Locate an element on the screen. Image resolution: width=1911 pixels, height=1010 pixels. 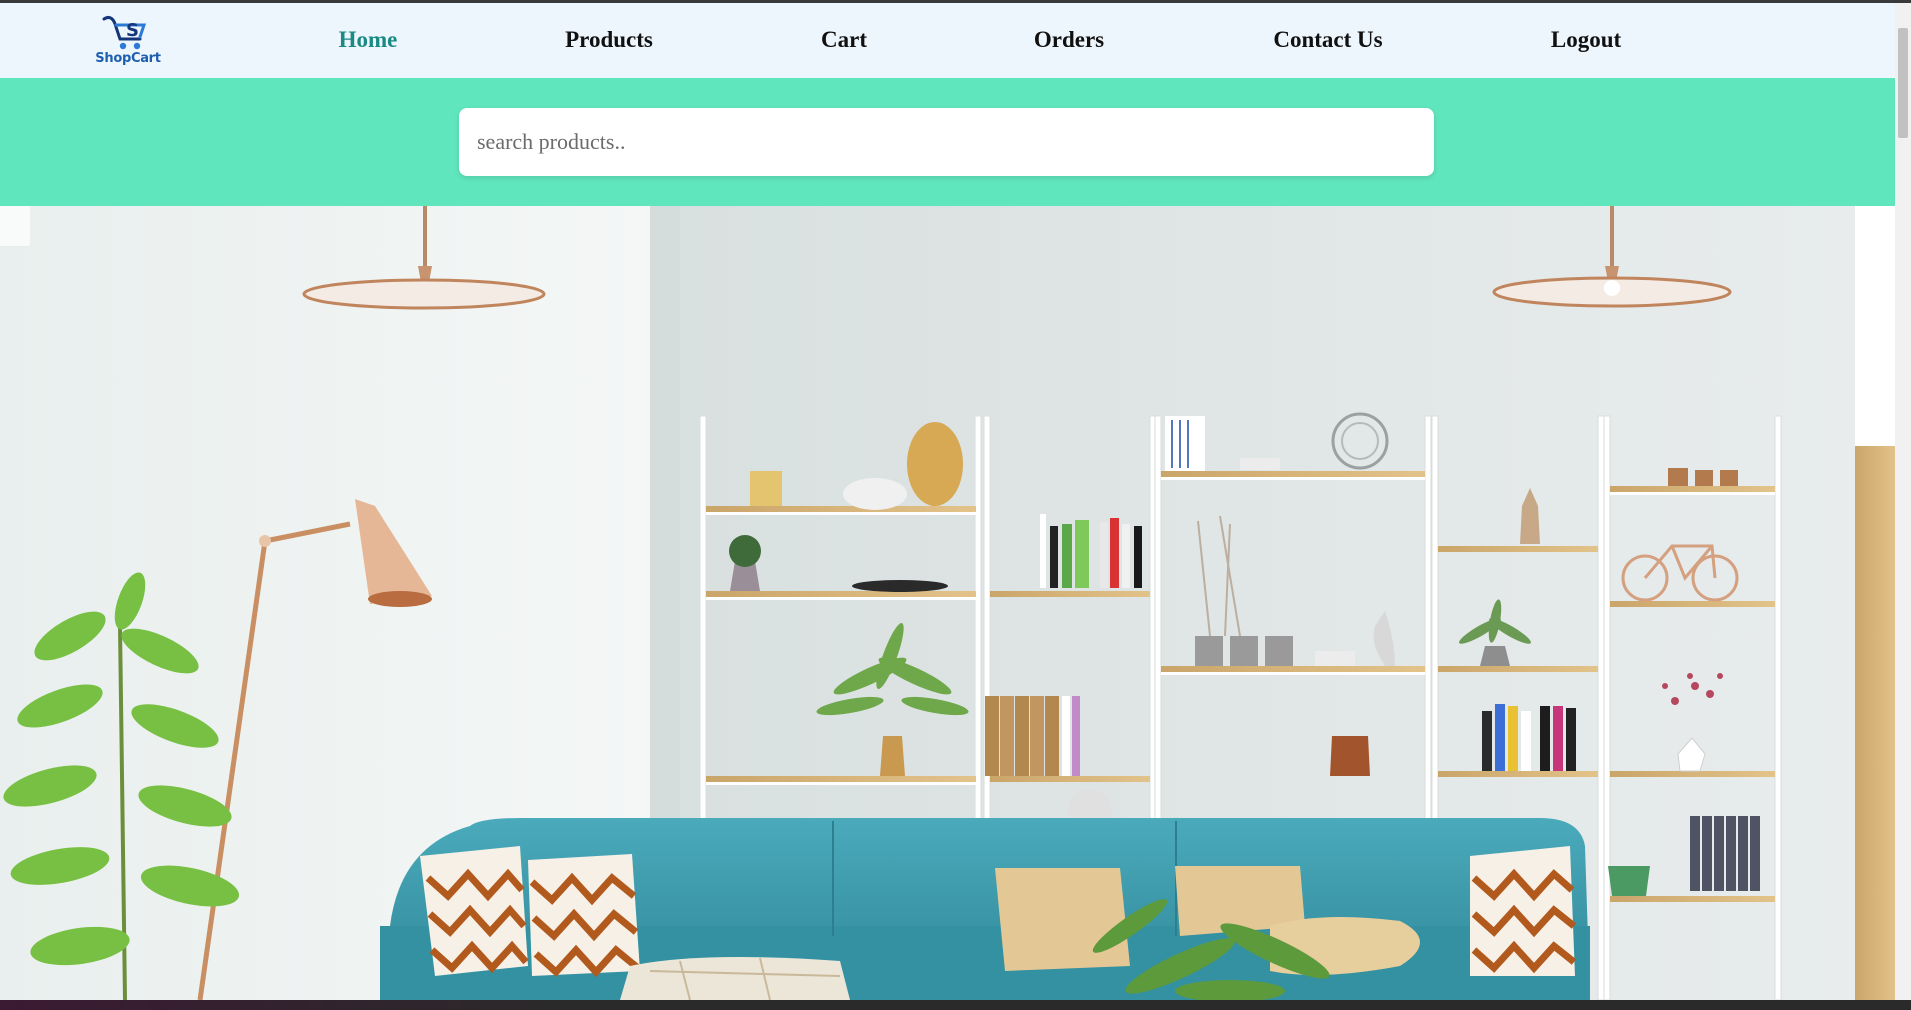
scrollbar-thumb is located at coordinates (1903, 83).